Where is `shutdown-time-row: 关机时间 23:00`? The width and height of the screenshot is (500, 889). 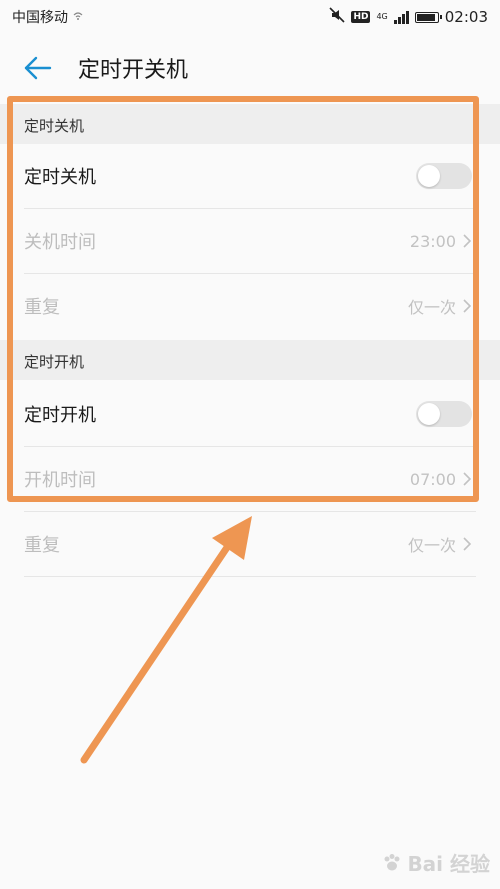 shutdown-time-row: 关机时间 23:00 is located at coordinates (250, 241).